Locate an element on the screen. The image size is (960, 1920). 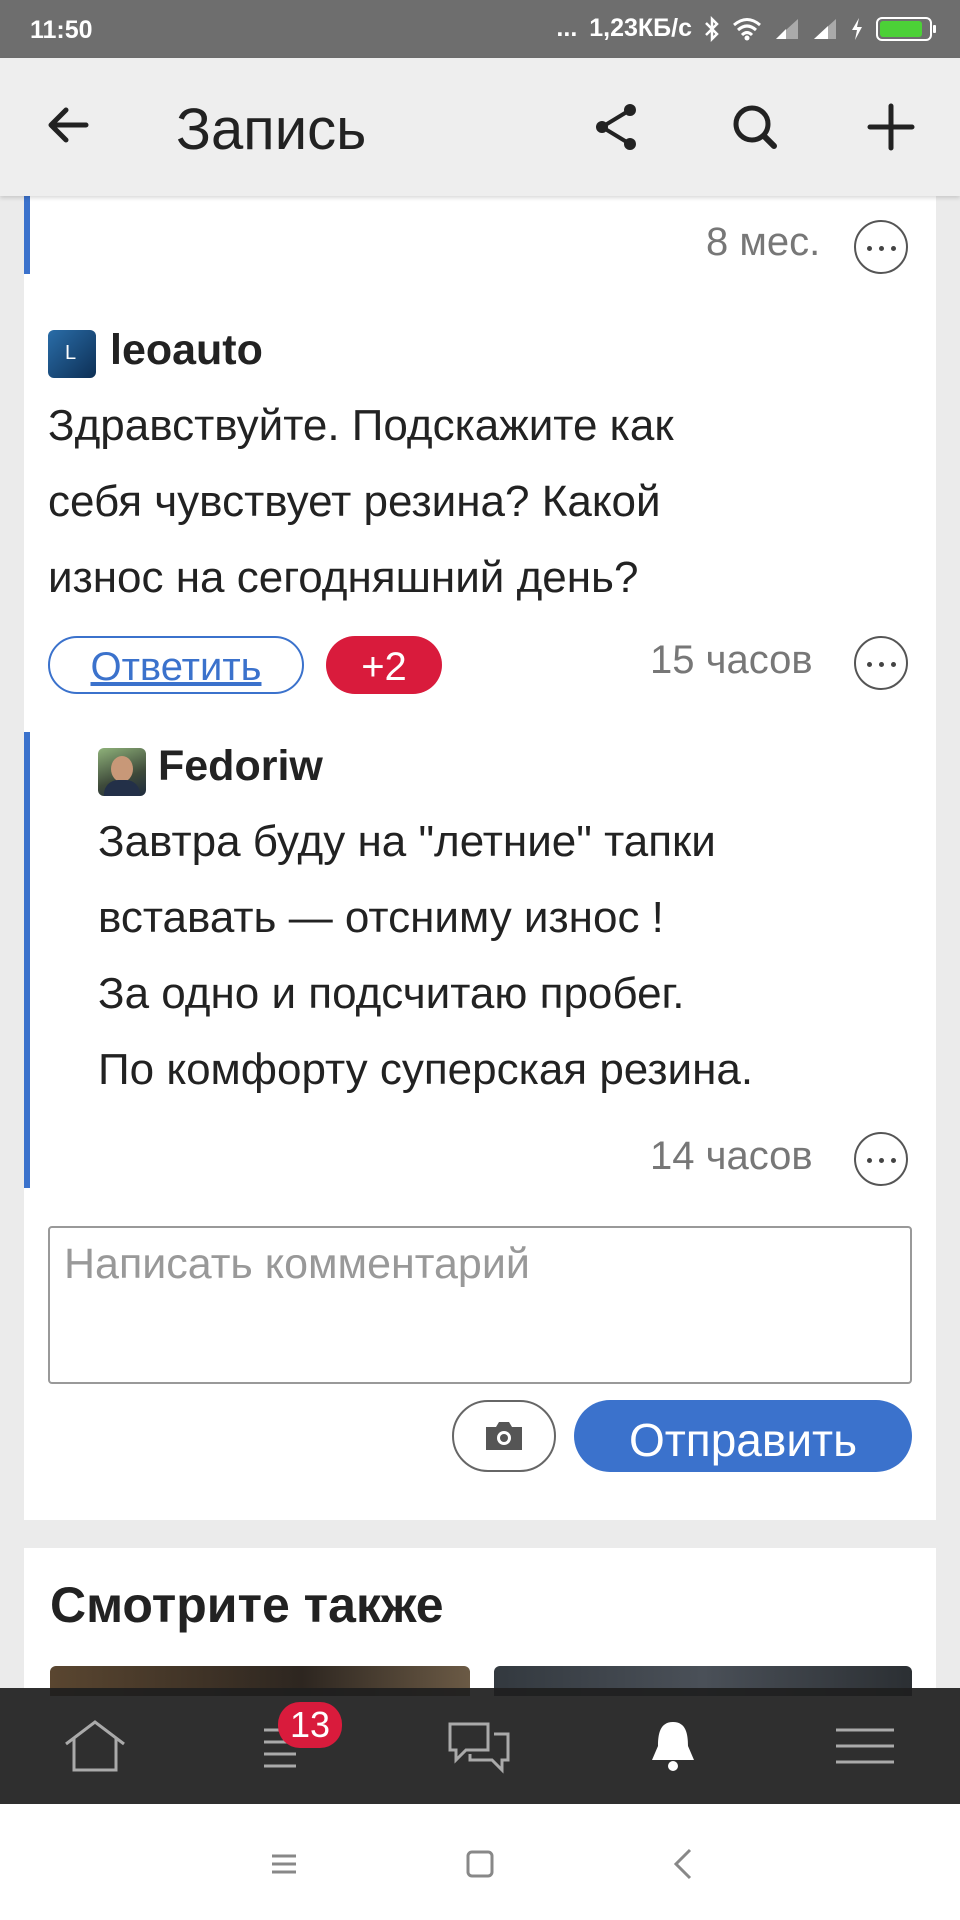
reply-button: Ответить is located at coordinates (176, 665).